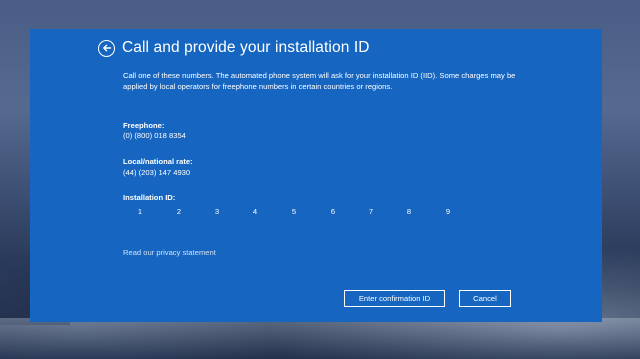 The image size is (640, 359). What do you see at coordinates (371, 211) in the screenshot?
I see `iid-column-header: 7` at bounding box center [371, 211].